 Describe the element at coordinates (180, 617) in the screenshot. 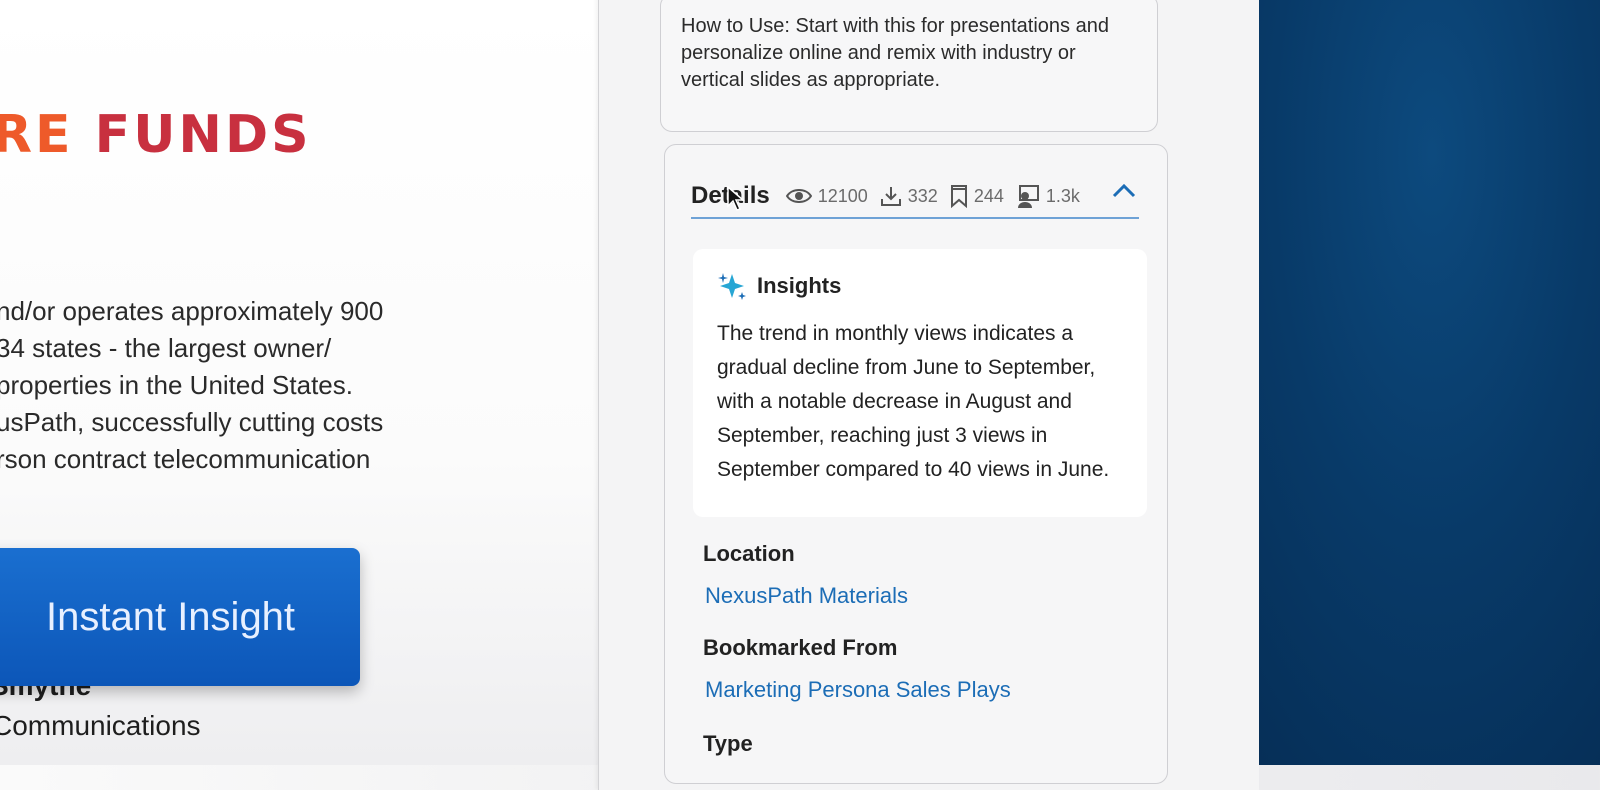

I see `instant-insight-button: Instant Insight` at that location.